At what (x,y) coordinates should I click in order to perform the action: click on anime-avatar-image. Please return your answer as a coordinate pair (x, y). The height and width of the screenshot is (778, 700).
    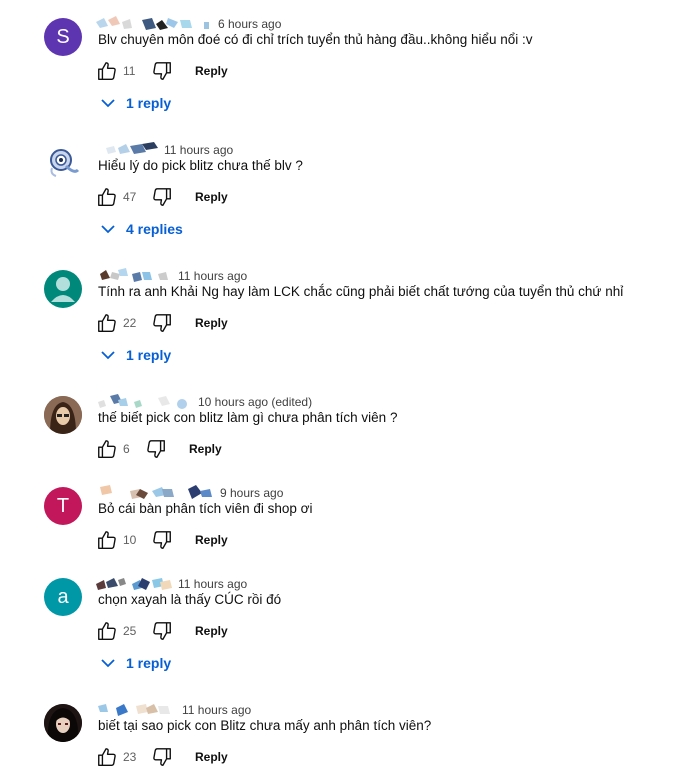
    Looking at the image, I should click on (63, 723).